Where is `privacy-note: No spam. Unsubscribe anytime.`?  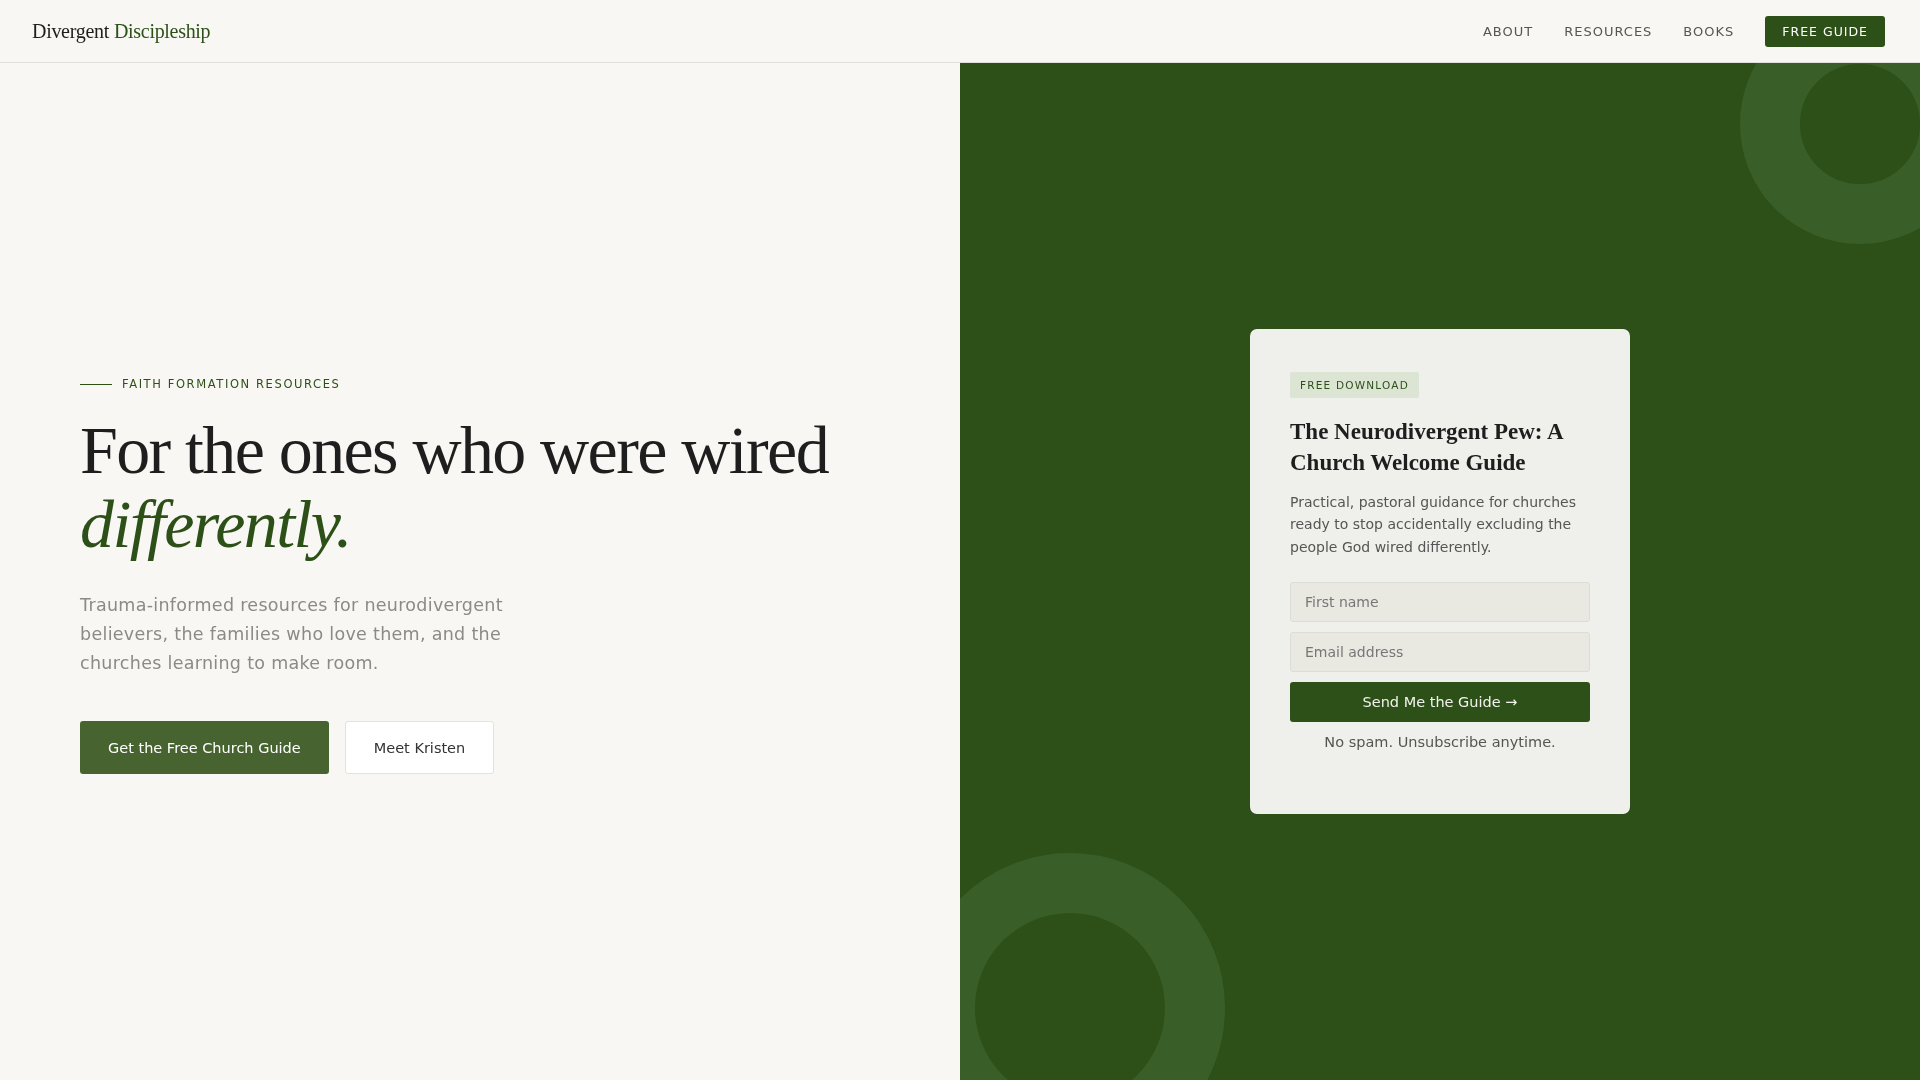
privacy-note: No spam. Unsubscribe anytime. is located at coordinates (1440, 742).